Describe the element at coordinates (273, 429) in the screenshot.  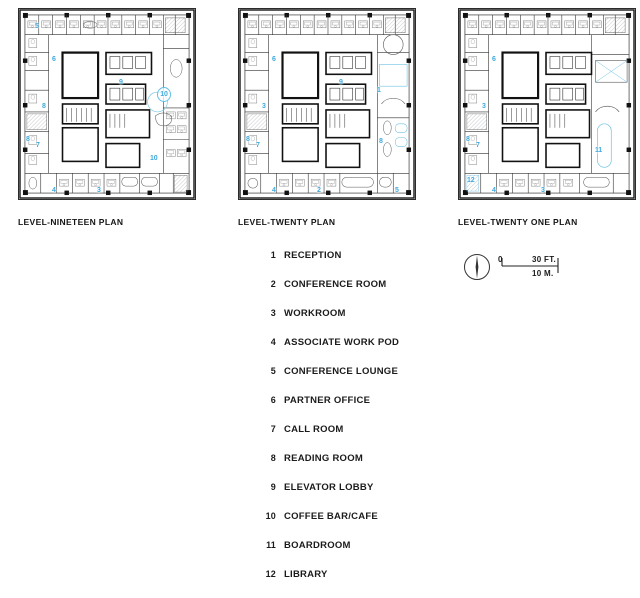
I see `legend-item-number: 7` at that location.